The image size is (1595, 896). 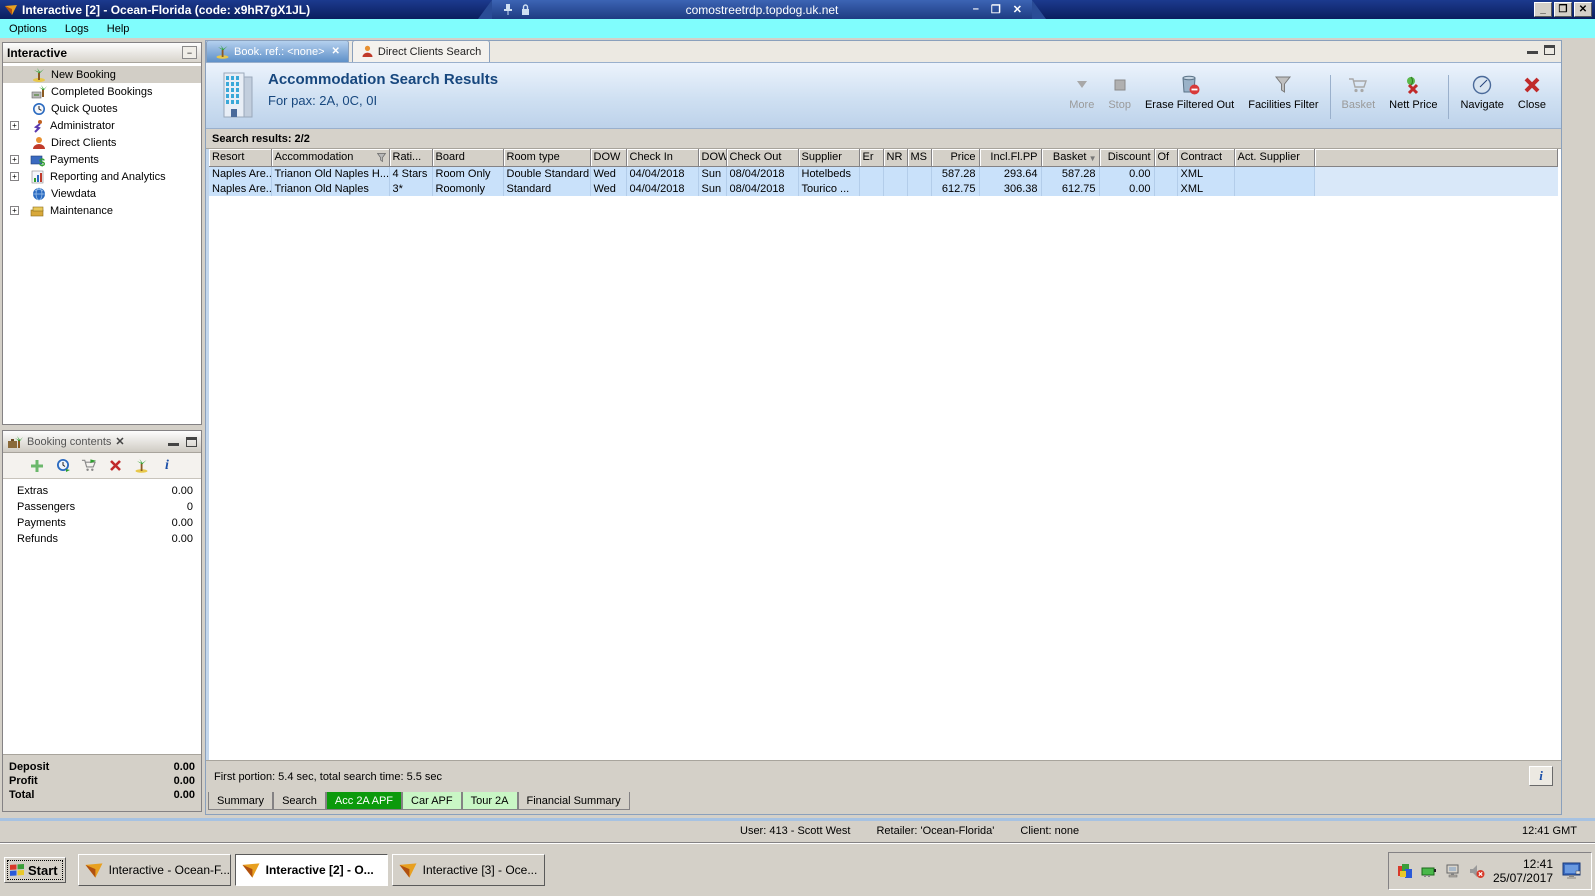 I want to click on close-results-button: Close, so click(x=1532, y=92).